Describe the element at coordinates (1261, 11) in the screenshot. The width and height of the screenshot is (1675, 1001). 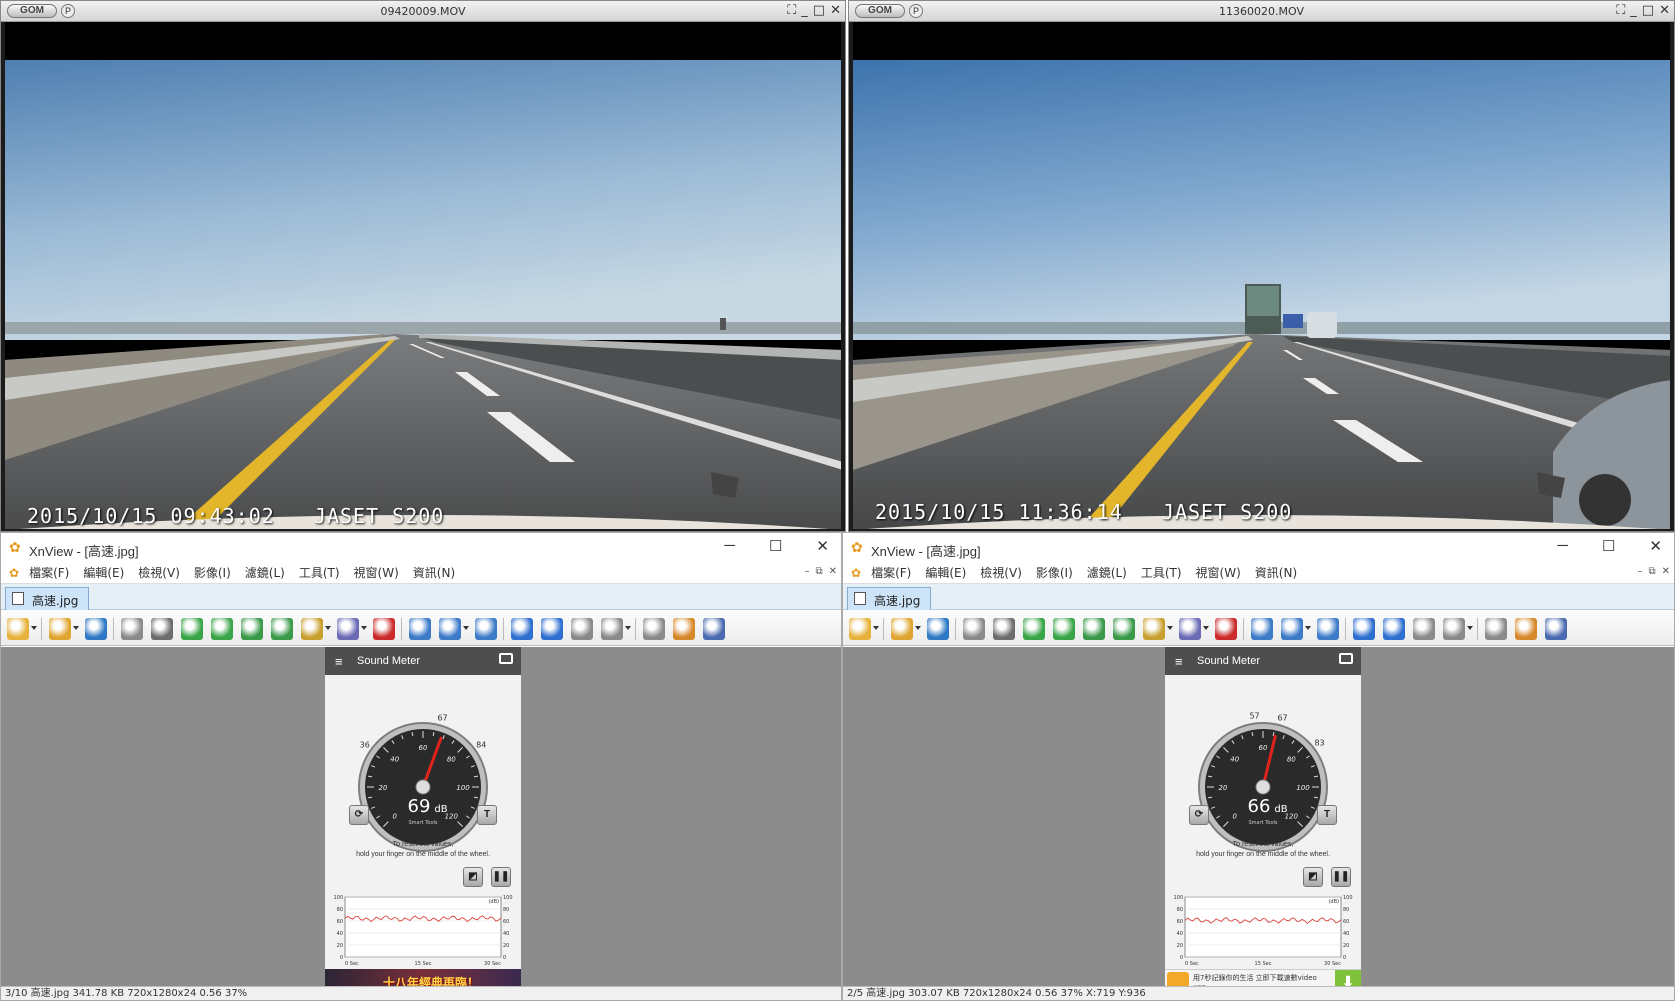
I see `player-title-bar: GOM P 11360020.MOV ⛶ _ □ ✕` at that location.